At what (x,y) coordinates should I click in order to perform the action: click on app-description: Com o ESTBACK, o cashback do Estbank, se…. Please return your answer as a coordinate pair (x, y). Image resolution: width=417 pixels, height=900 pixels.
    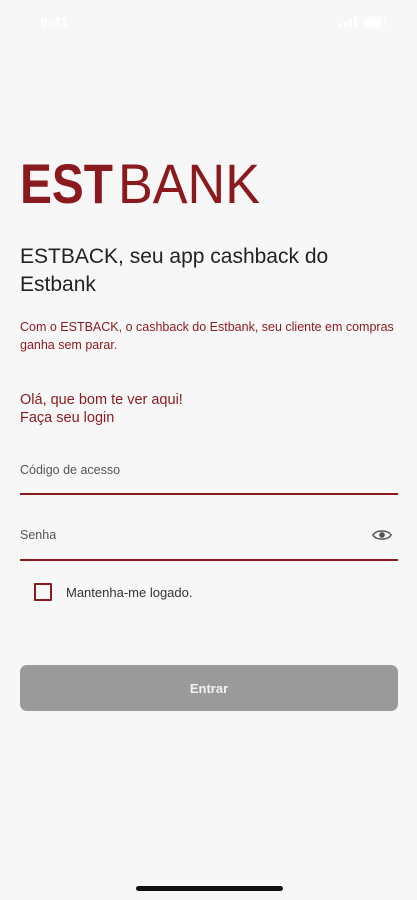
    Looking at the image, I should click on (207, 336).